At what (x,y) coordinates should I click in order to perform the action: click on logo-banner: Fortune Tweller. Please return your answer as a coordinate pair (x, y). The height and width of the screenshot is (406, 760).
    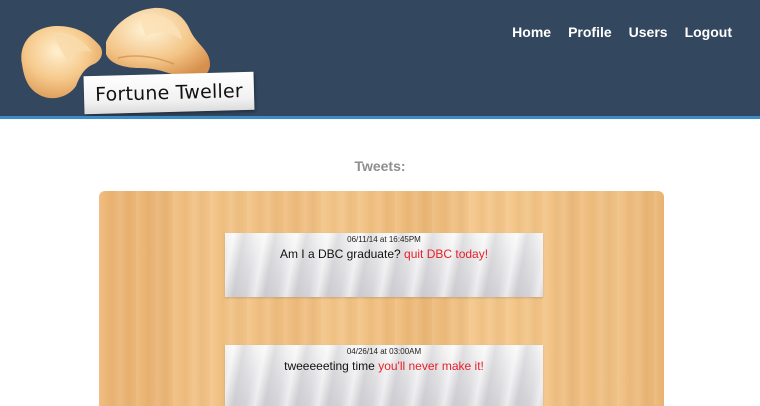
    Looking at the image, I should click on (169, 93).